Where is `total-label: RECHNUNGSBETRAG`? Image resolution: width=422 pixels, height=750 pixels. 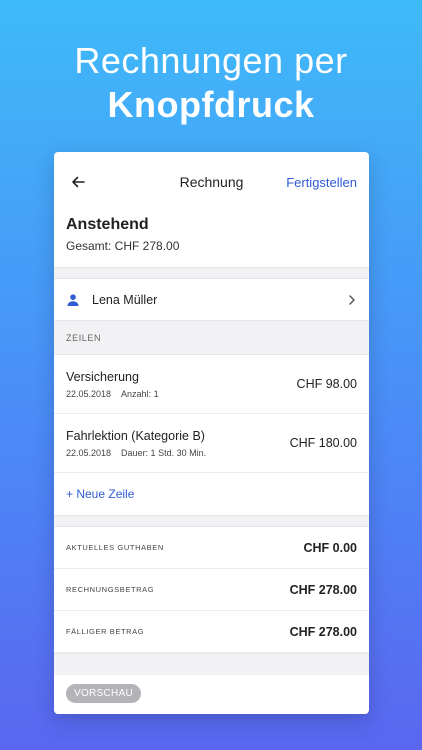
total-label: RECHNUNGSBETRAG is located at coordinates (110, 589).